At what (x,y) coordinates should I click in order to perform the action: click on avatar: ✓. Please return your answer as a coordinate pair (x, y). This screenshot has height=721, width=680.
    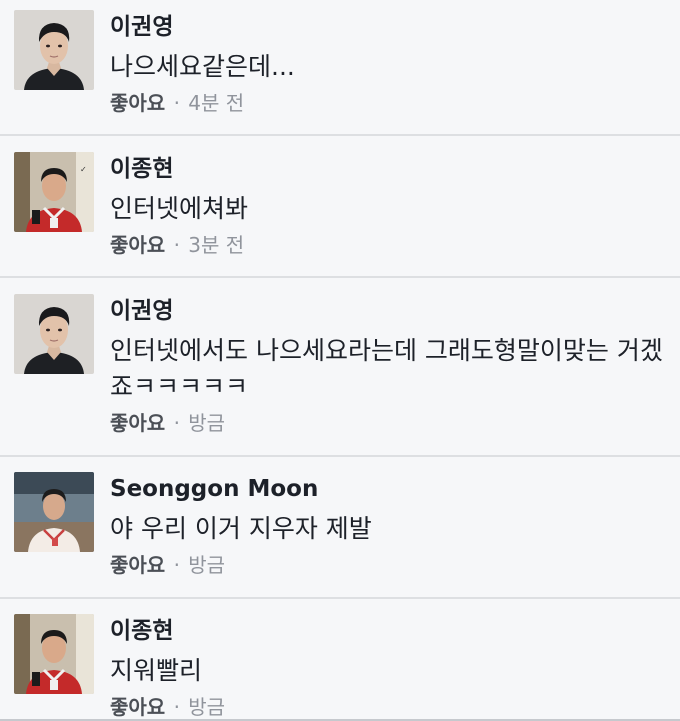
    Looking at the image, I should click on (54, 192).